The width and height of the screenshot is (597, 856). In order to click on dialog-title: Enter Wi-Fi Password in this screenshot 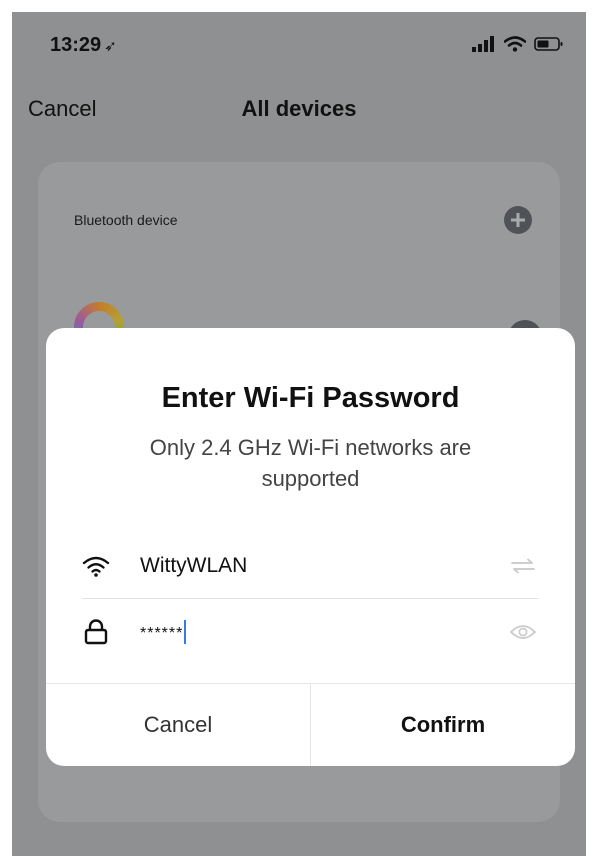, I will do `click(310, 398)`.